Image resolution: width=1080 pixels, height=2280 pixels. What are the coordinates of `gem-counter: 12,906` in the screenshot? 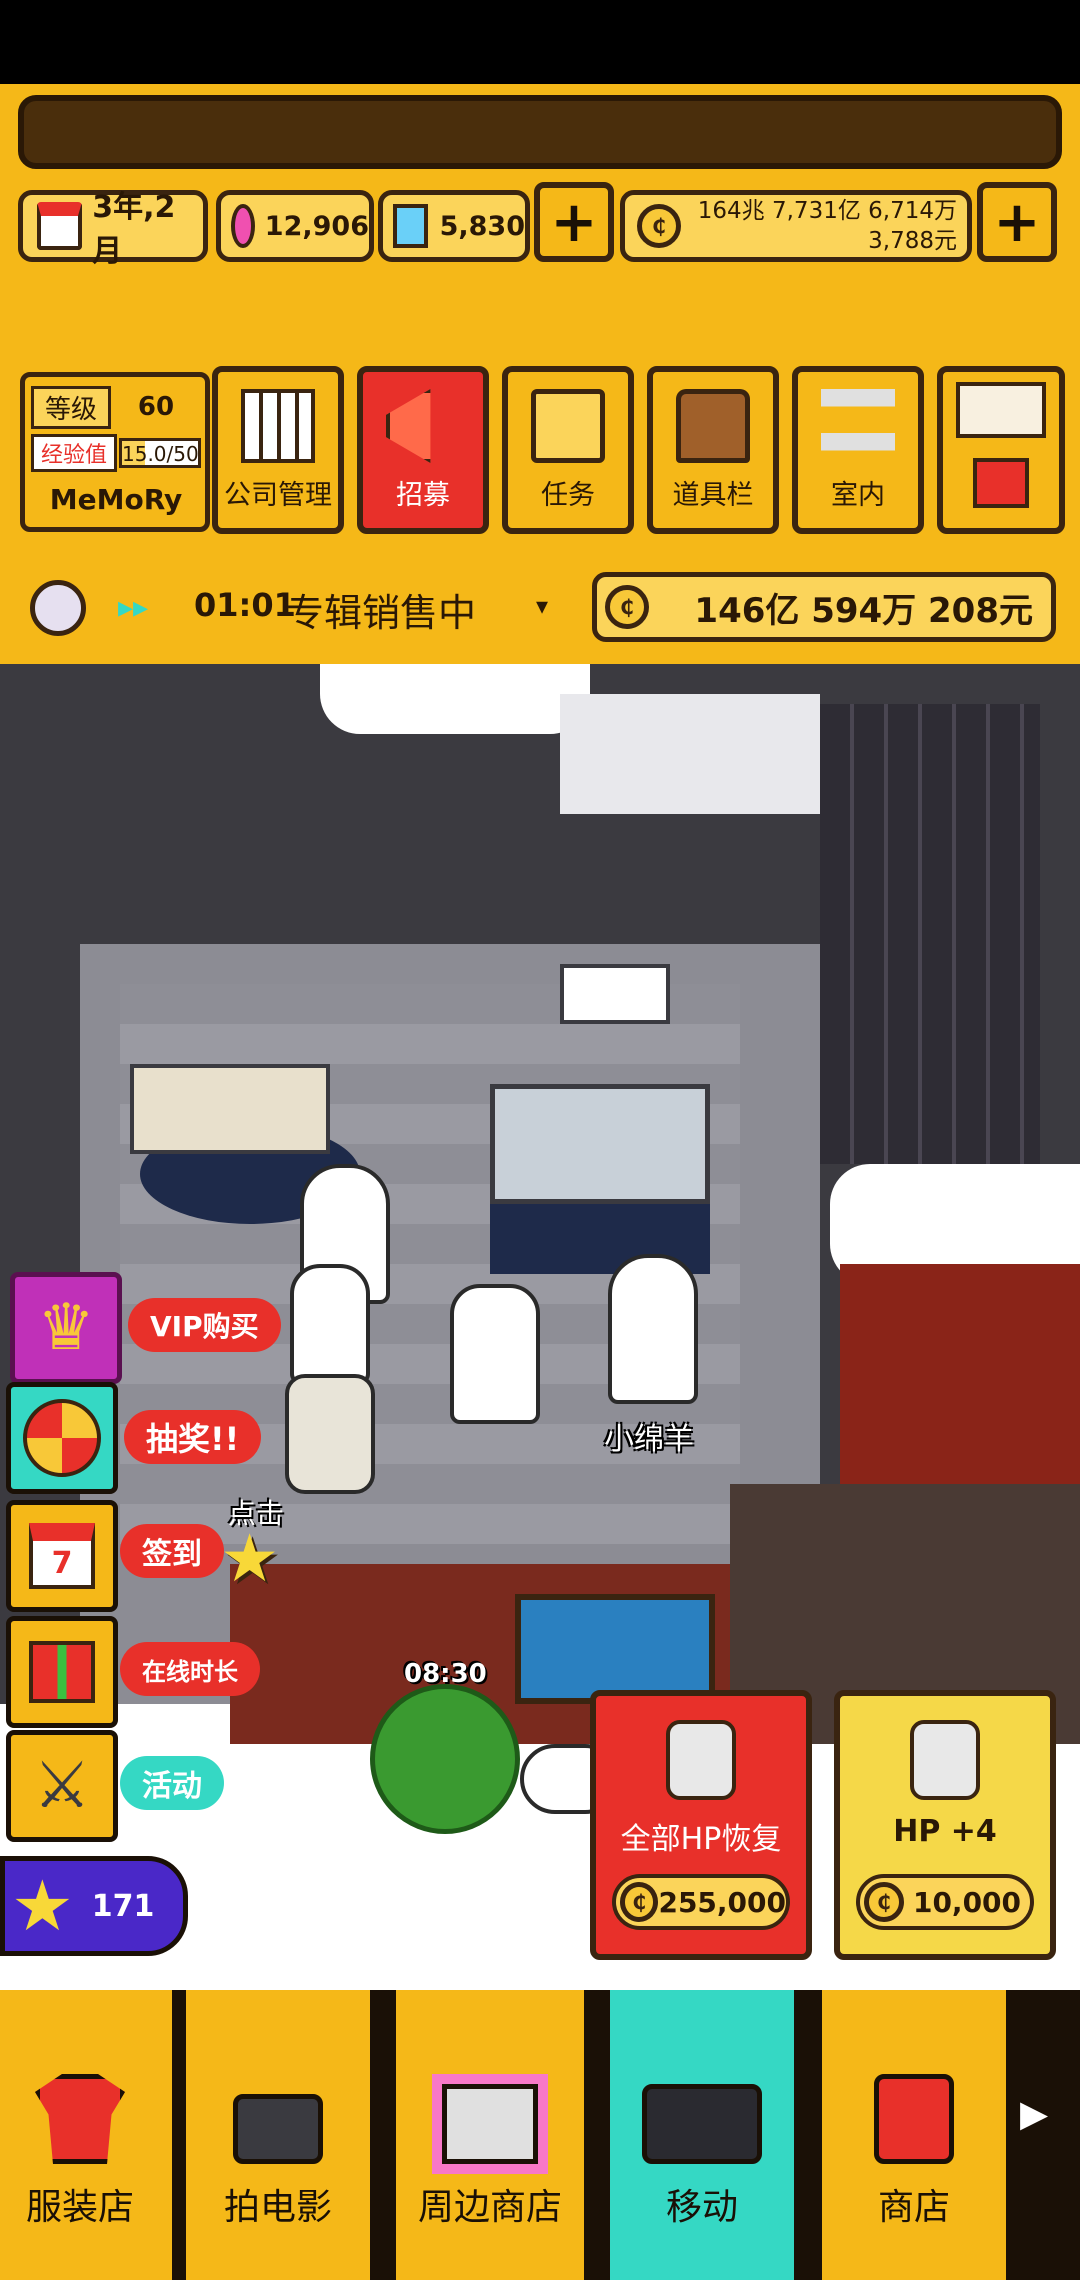 It's located at (295, 226).